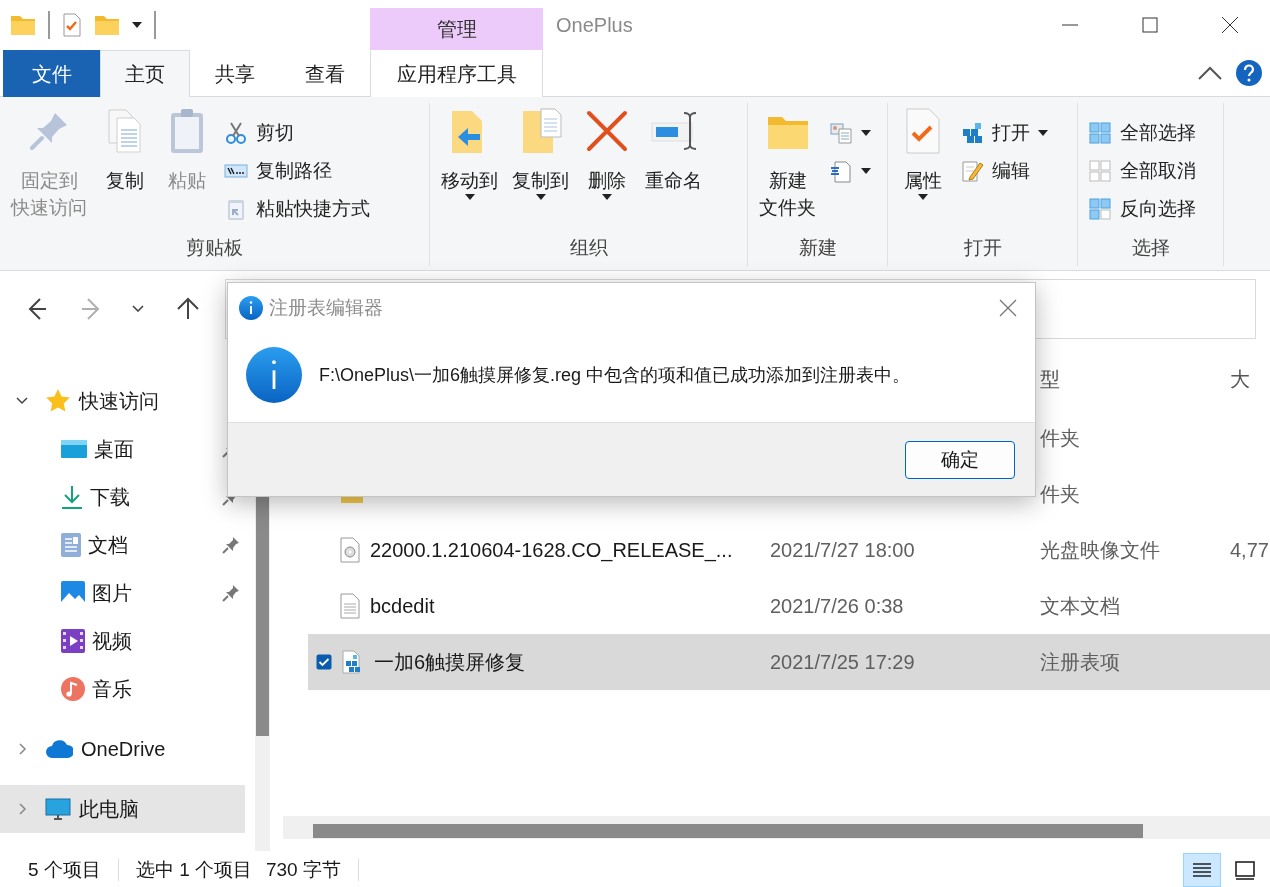 The width and height of the screenshot is (1270, 887). I want to click on ribbon-button: 复制, so click(125, 150).